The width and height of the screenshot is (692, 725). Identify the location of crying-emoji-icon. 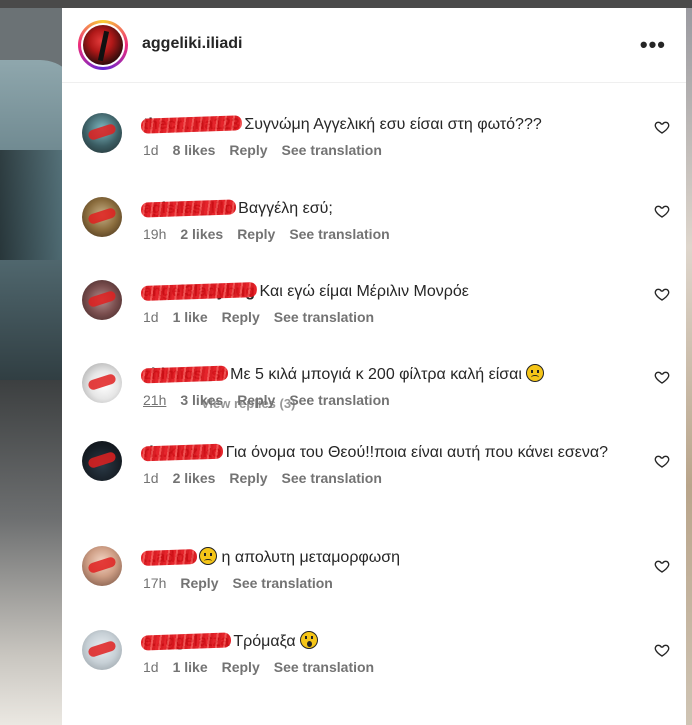
(208, 556).